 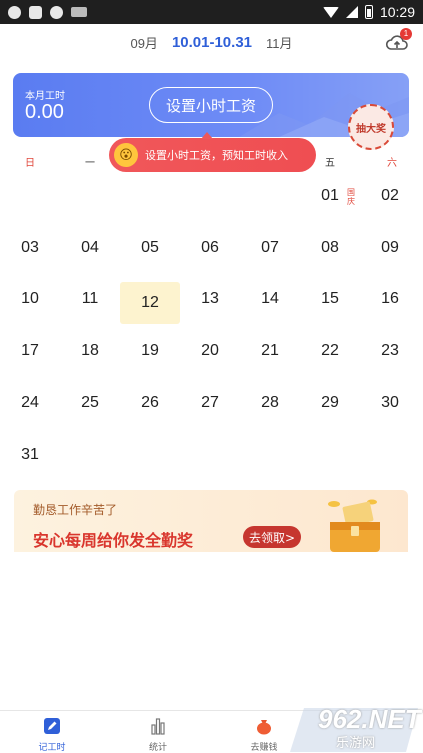 What do you see at coordinates (210, 403) in the screenshot?
I see `calendar-day: 27` at bounding box center [210, 403].